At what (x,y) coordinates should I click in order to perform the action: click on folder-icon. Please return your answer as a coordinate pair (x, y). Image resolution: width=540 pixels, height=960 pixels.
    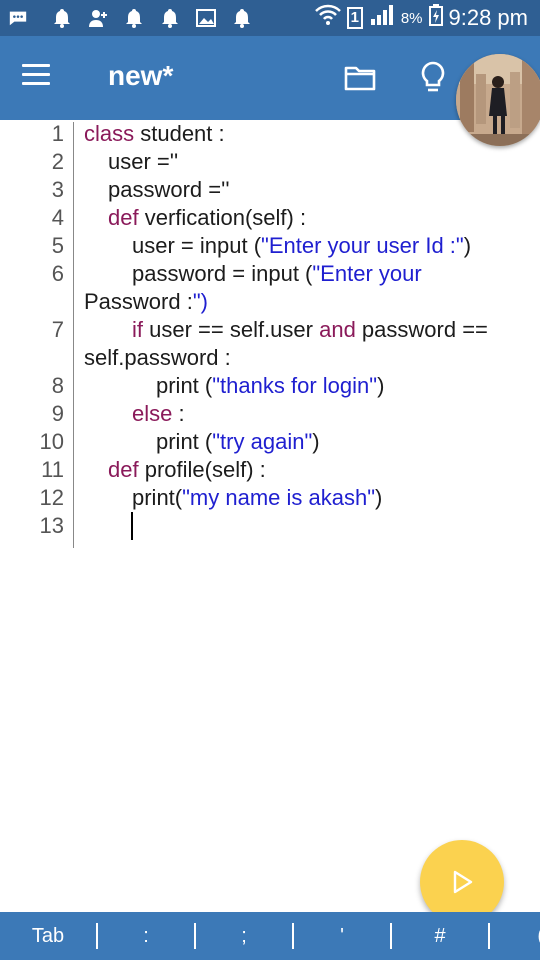
    Looking at the image, I should click on (360, 78).